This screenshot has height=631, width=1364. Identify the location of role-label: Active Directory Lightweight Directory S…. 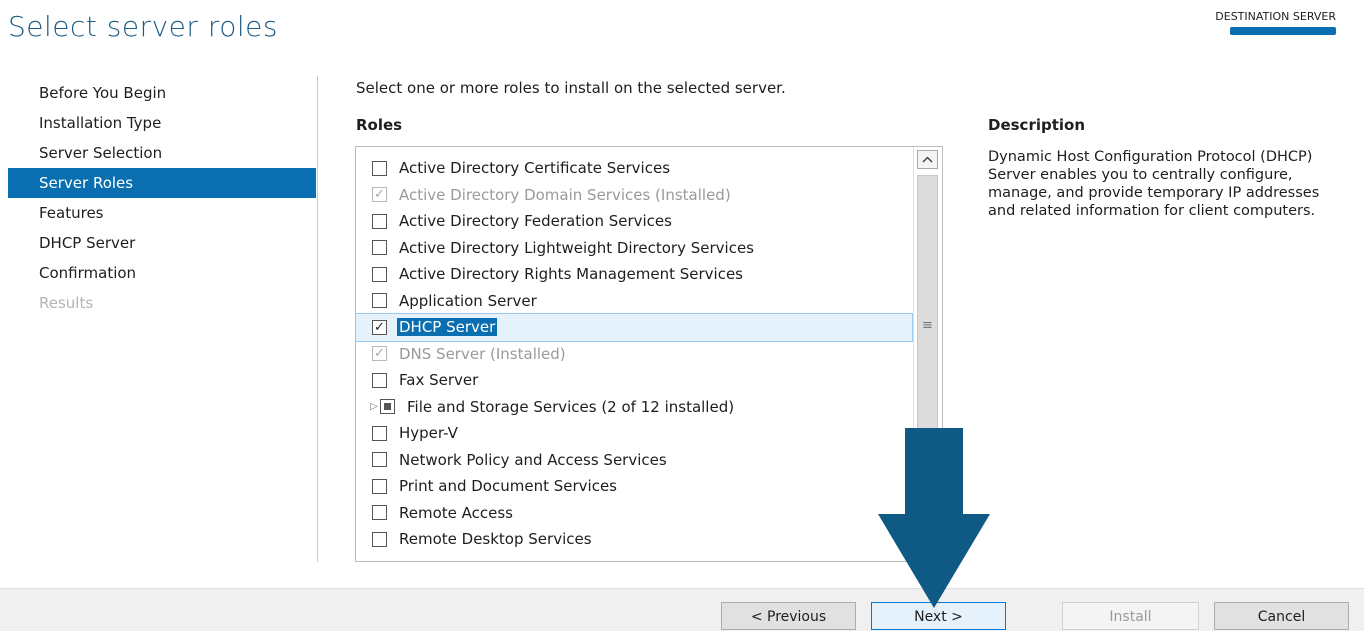
(576, 247).